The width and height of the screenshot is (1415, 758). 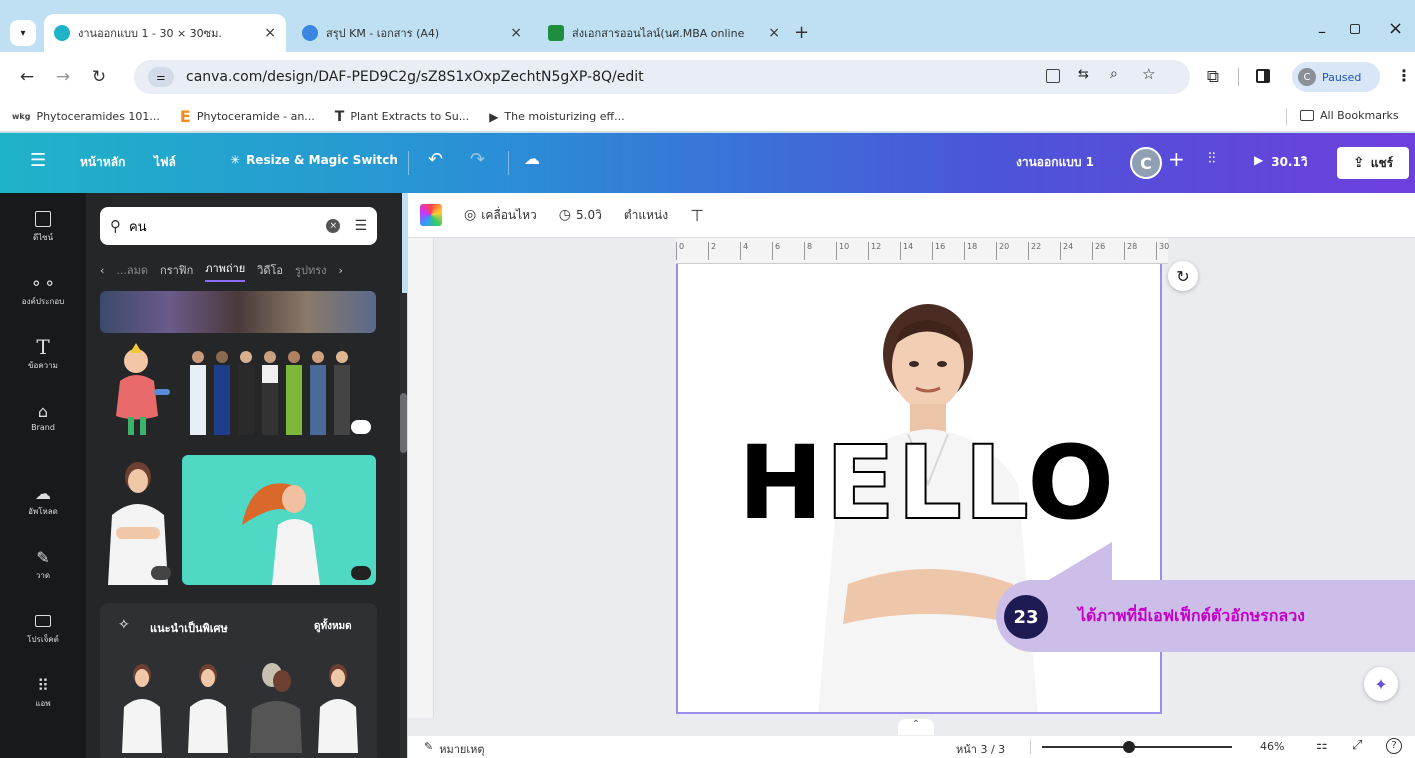 I want to click on menu-icon: ☰, so click(x=38, y=160).